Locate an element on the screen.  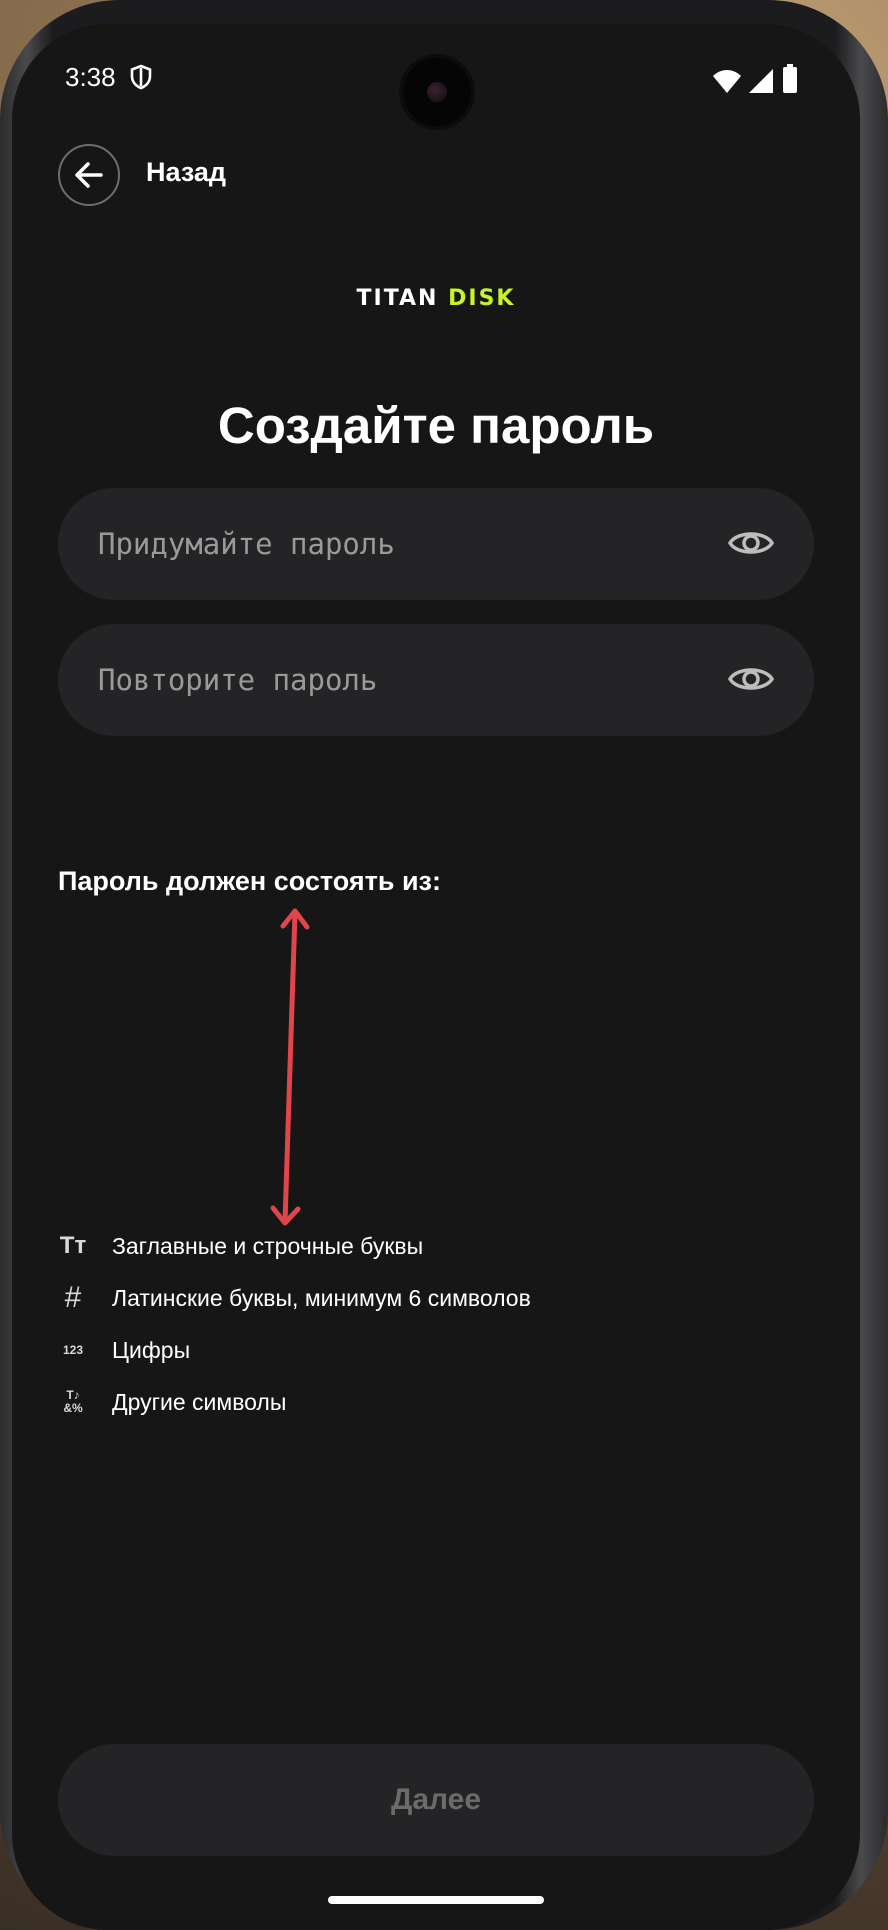
shield-icon is located at coordinates (141, 77).